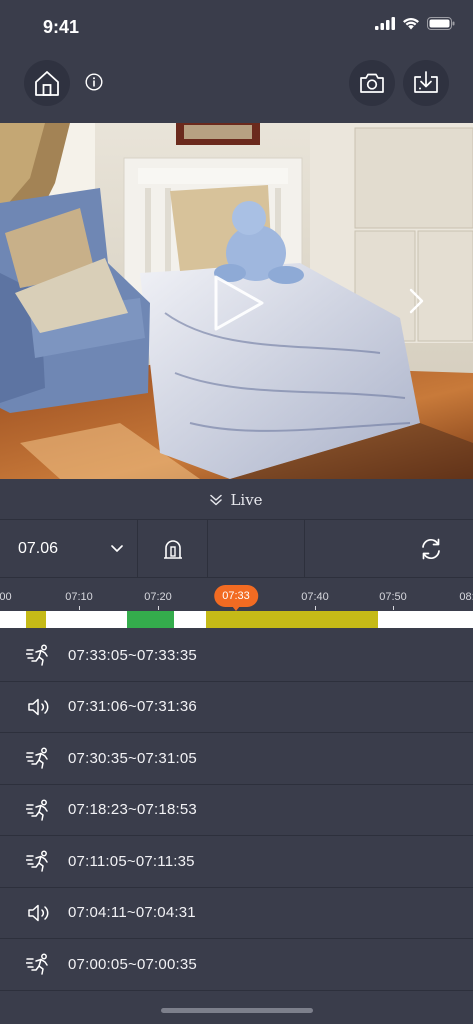 The width and height of the screenshot is (473, 1024). What do you see at coordinates (117, 548) in the screenshot?
I see `chevron-down-icon` at bounding box center [117, 548].